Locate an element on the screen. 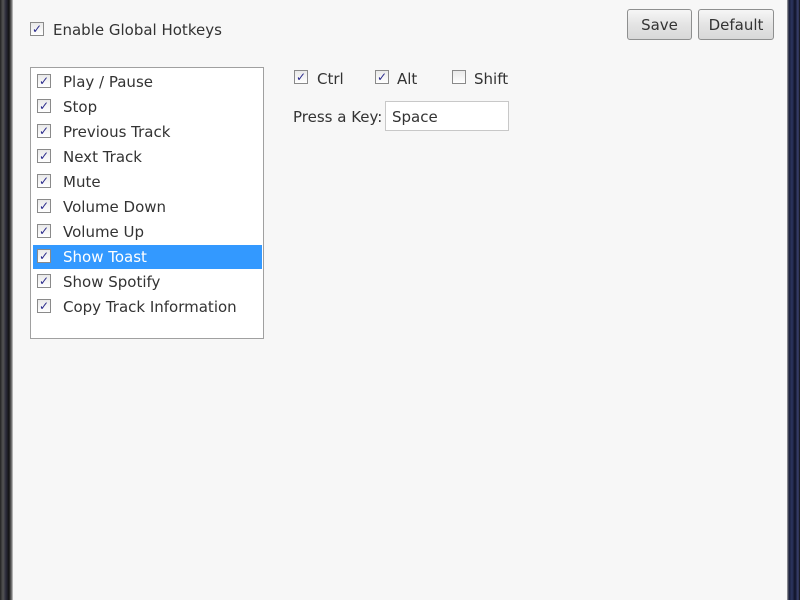 The image size is (800, 600). hotkey-label: Volume Down is located at coordinates (115, 207).